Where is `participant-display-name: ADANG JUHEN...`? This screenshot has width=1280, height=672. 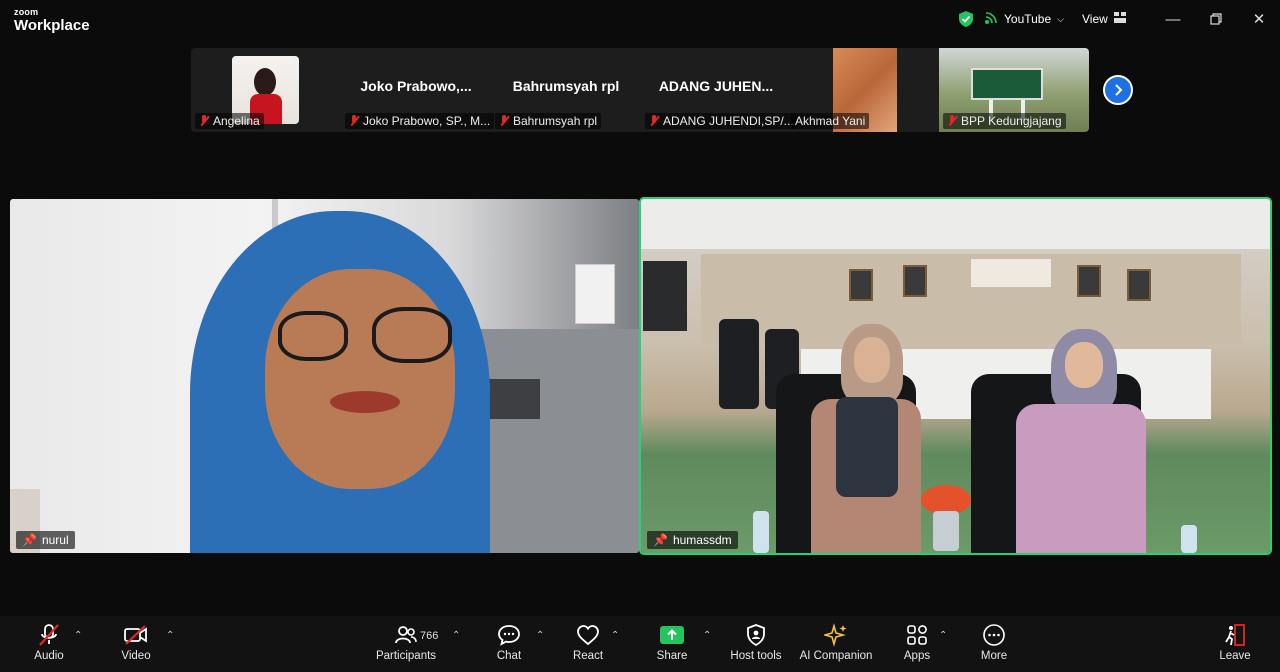
participant-display-name: ADANG JUHEN... is located at coordinates (716, 86).